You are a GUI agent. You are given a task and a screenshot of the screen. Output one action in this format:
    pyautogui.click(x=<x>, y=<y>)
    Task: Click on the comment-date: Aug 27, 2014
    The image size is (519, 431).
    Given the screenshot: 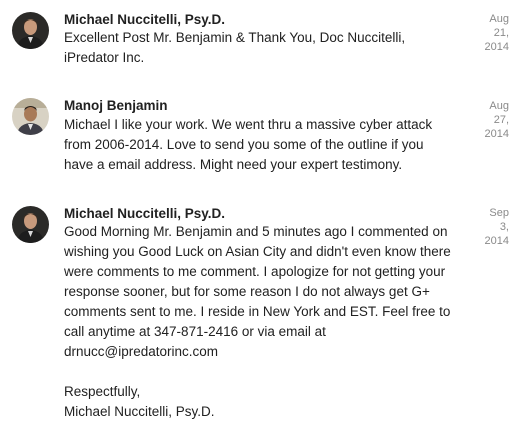 What is the action you would take?
    pyautogui.click(x=493, y=120)
    